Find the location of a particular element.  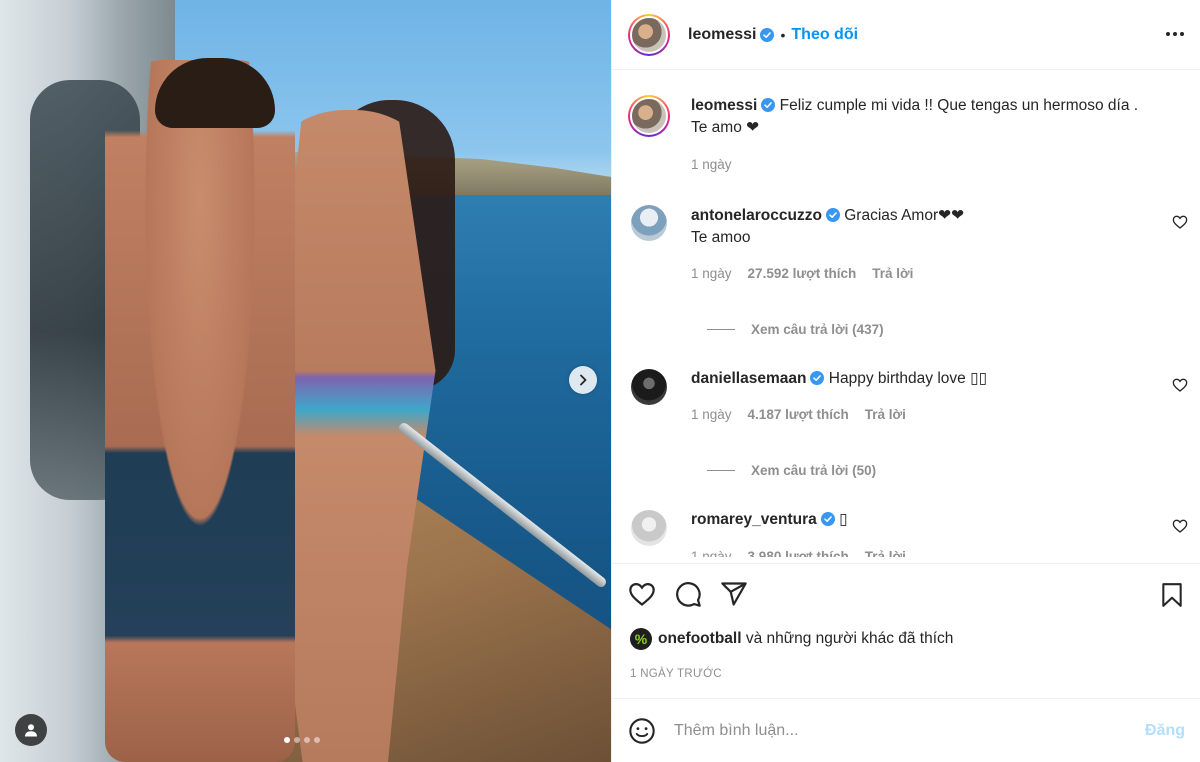

photo-person-a is located at coordinates (200, 411).